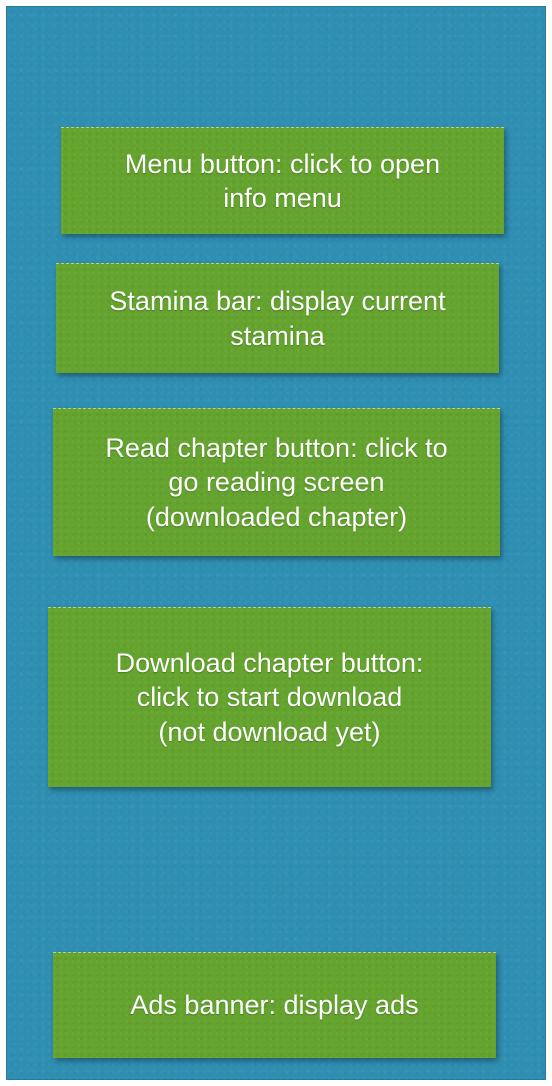  Describe the element at coordinates (269, 663) in the screenshot. I see `note-line: Download chapter button:` at that location.